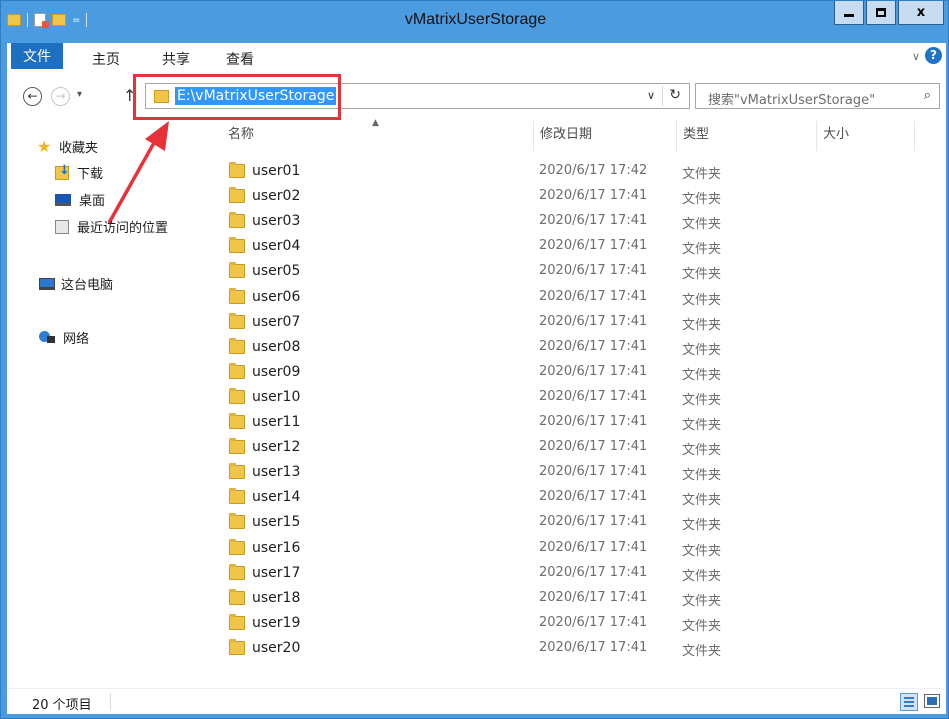 The height and width of the screenshot is (719, 949). What do you see at coordinates (80, 199) in the screenshot?
I see `sidebar-item-desktop: 桌面` at bounding box center [80, 199].